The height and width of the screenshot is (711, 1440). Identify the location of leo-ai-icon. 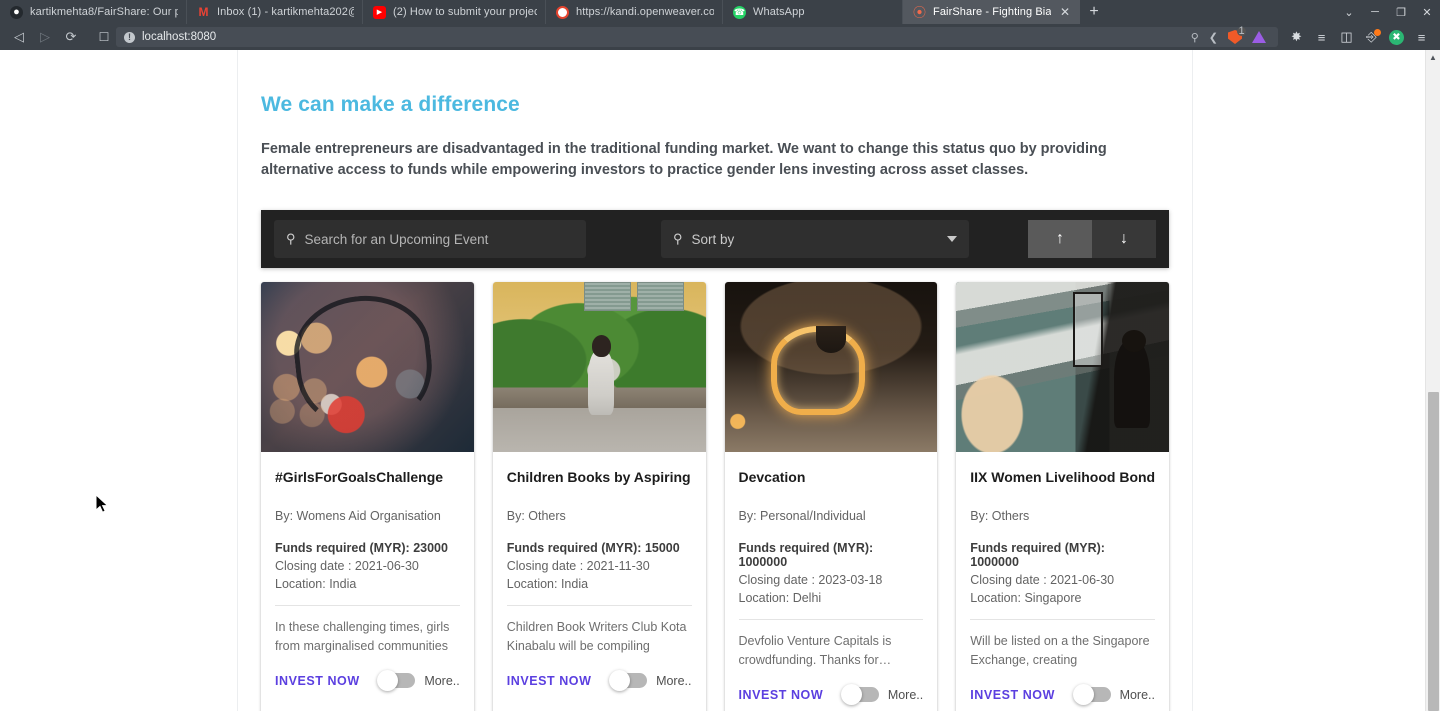
(1259, 37).